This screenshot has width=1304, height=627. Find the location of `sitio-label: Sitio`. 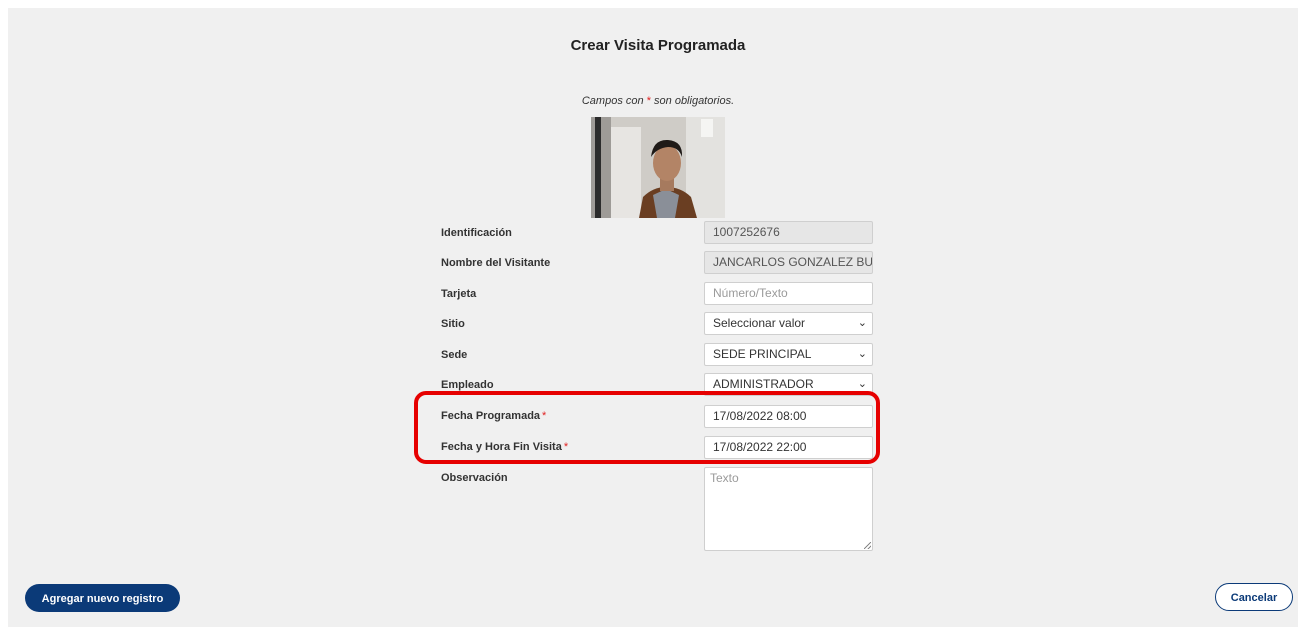

sitio-label: Sitio is located at coordinates (453, 324).